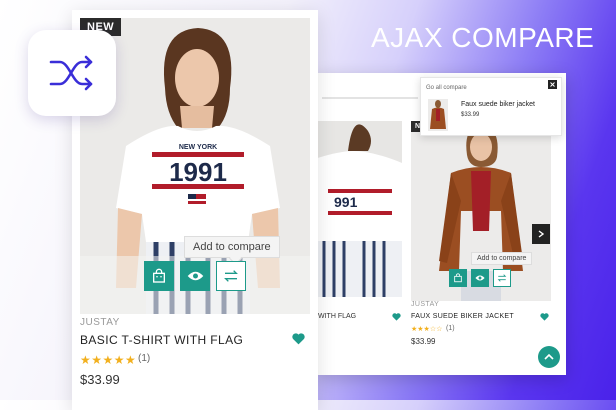 The width and height of the screenshot is (616, 410). Describe the element at coordinates (346, 202) in the screenshot. I see `svg-text: 991` at that location.